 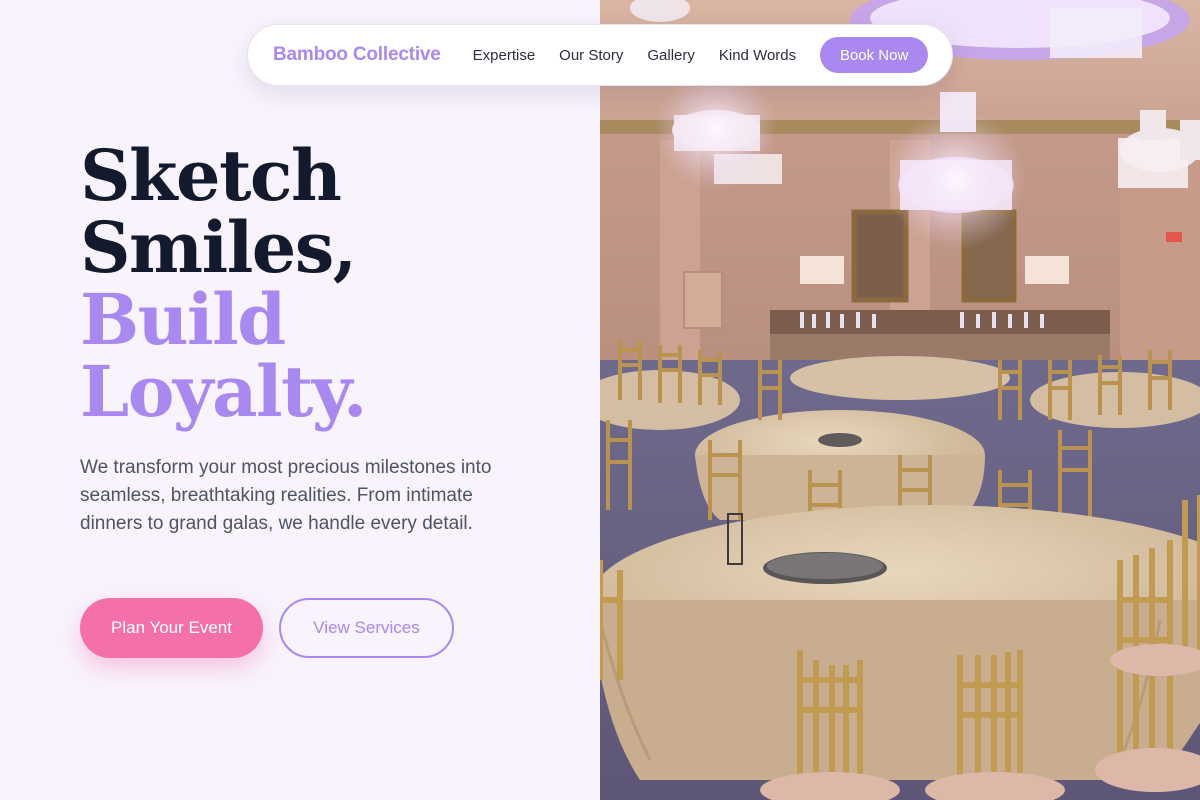 I want to click on nav-link-gallery: Gallery, so click(x=671, y=55).